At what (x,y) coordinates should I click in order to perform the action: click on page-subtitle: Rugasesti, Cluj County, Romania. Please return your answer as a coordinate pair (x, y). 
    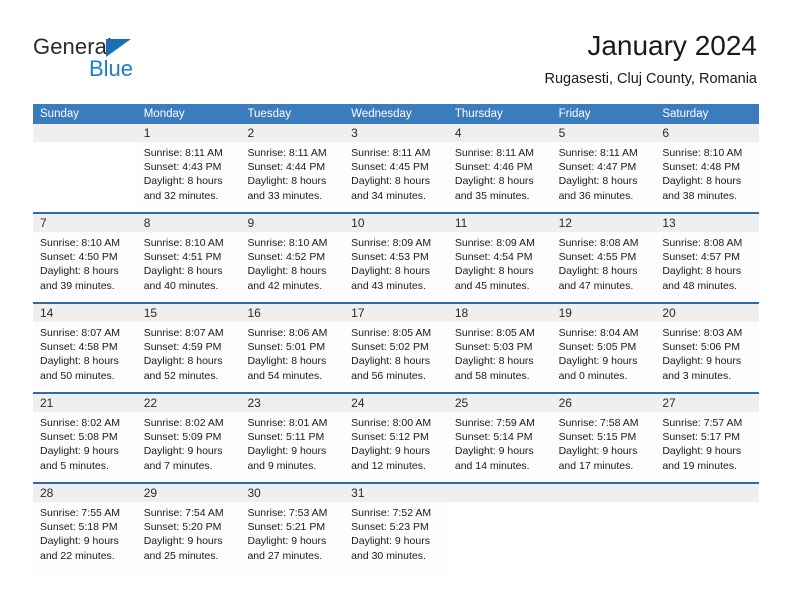
    Looking at the image, I should click on (651, 79).